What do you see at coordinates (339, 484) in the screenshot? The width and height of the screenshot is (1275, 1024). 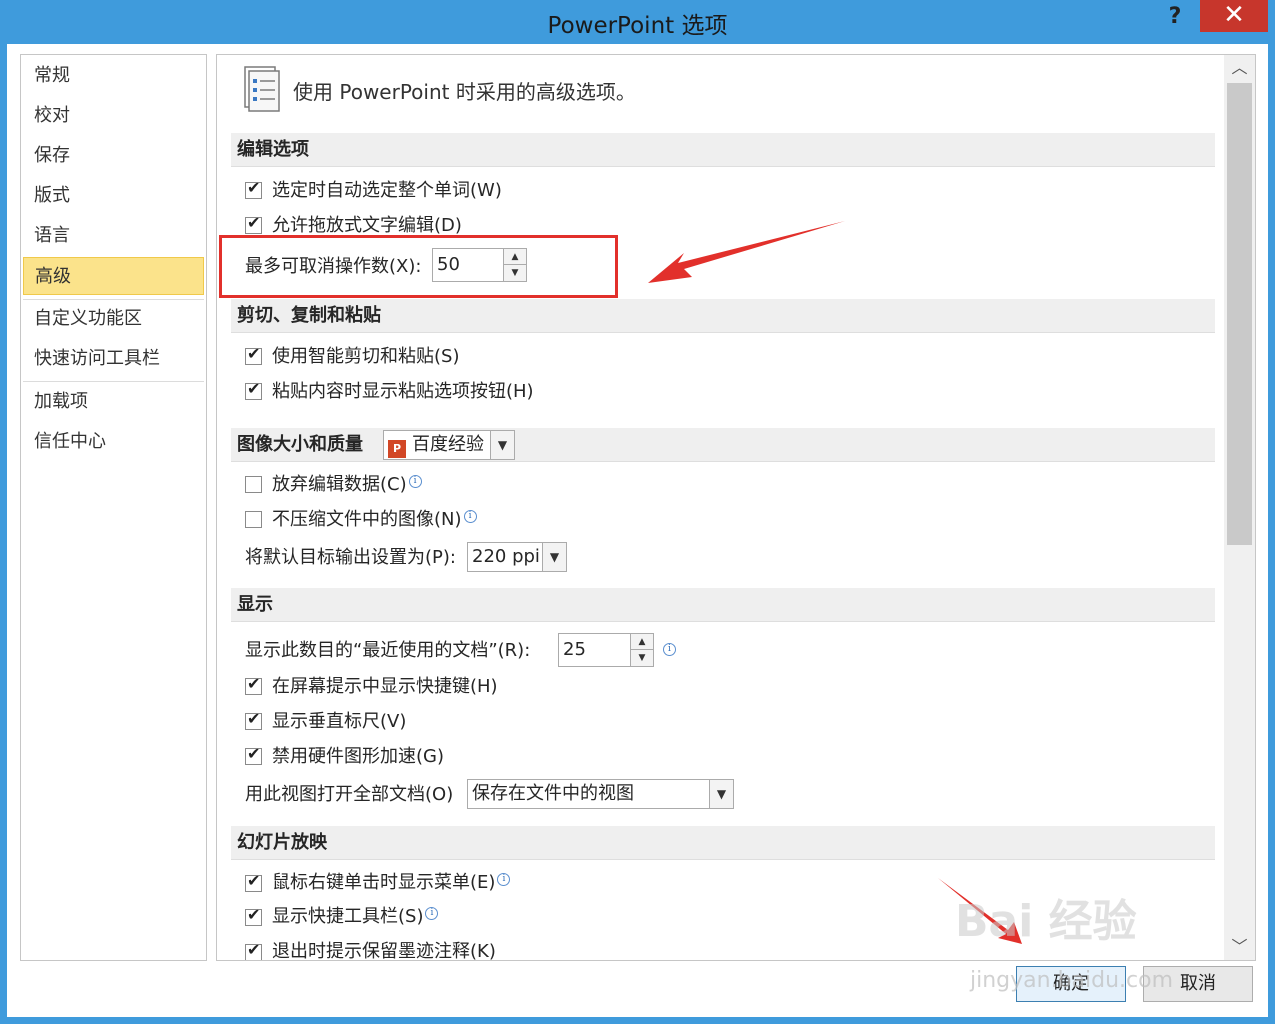 I see `discard-edit-text: 放弃编辑数据(C)` at bounding box center [339, 484].